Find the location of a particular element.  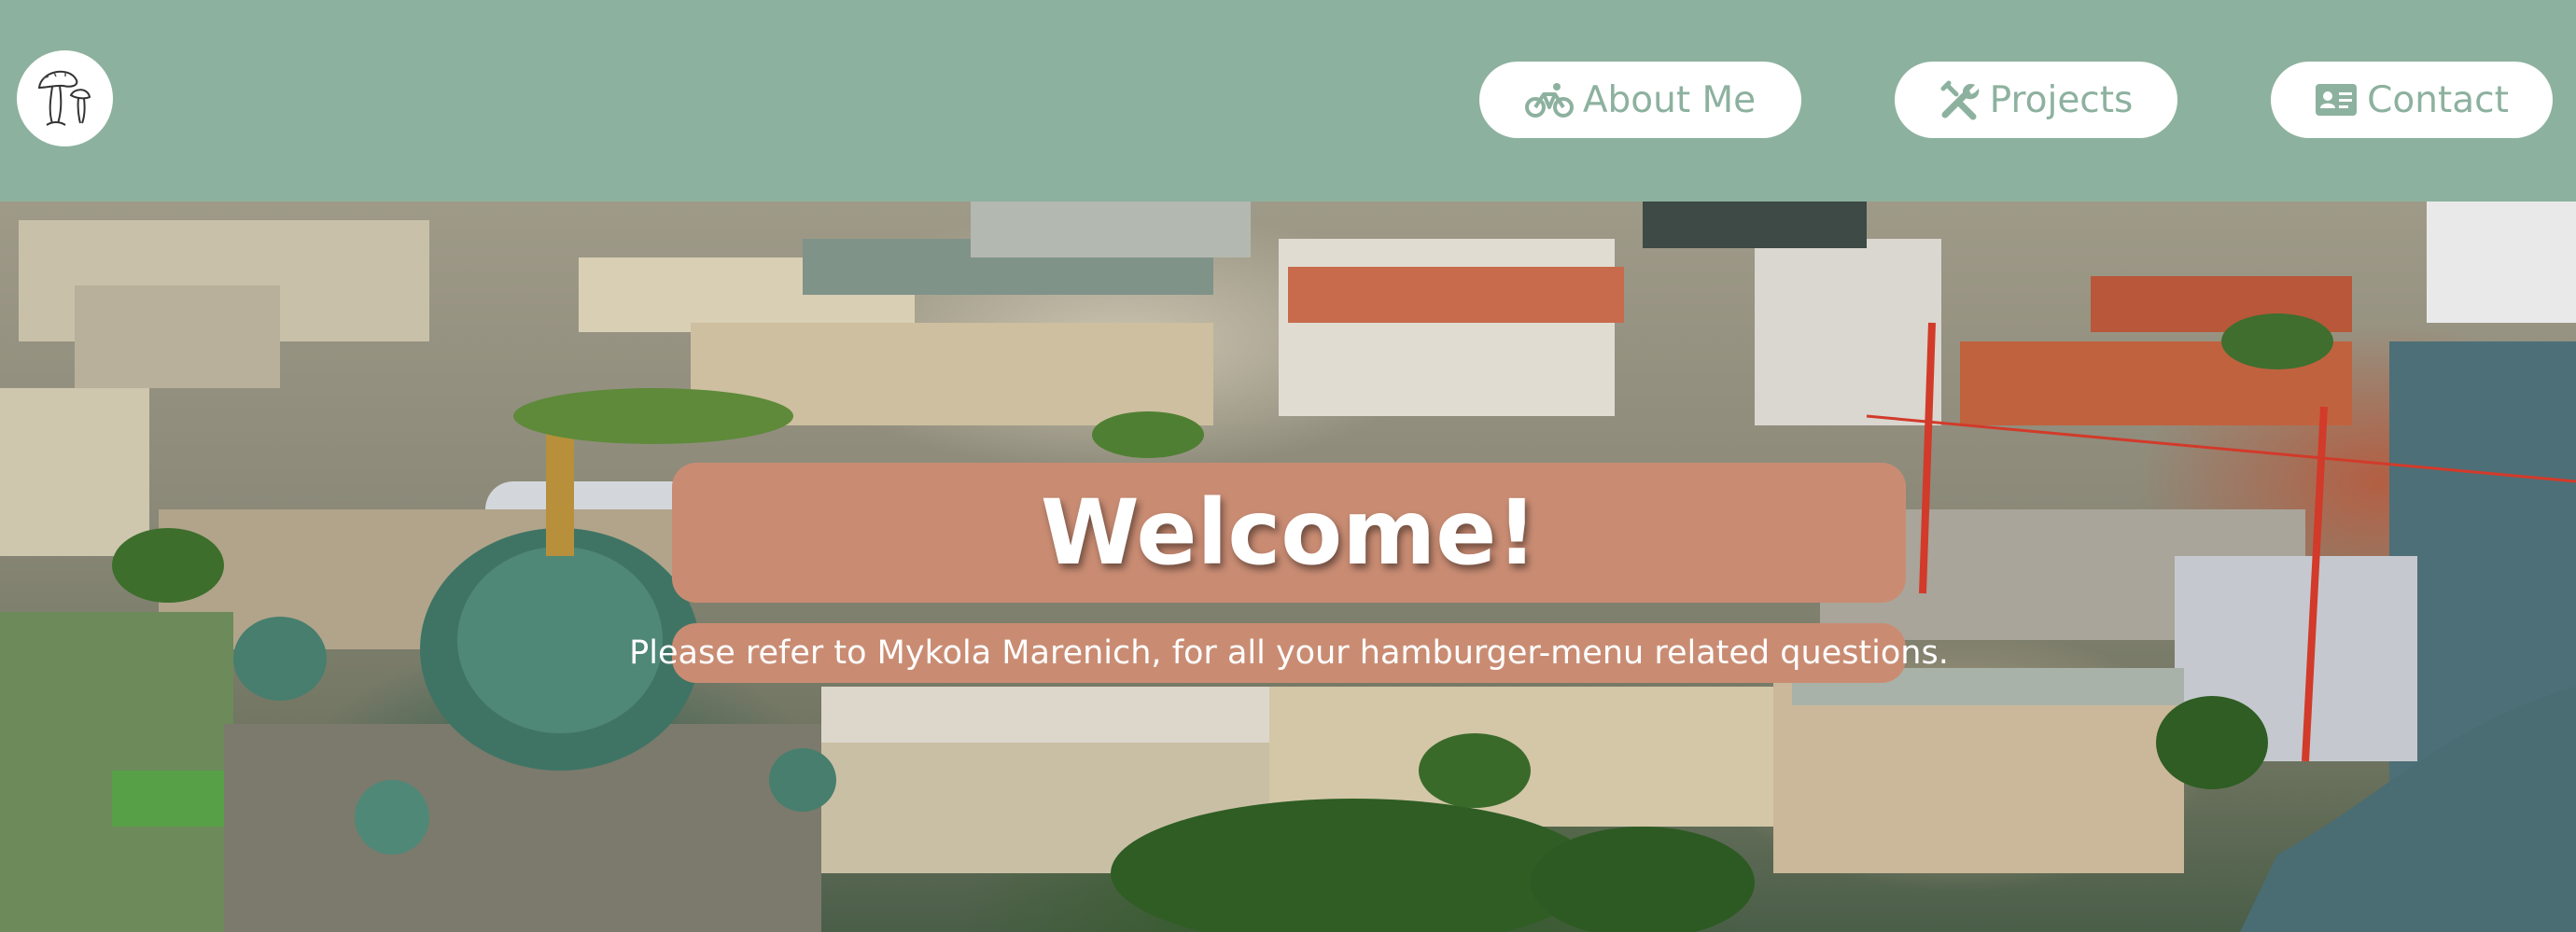

tools-icon is located at coordinates (1960, 99).